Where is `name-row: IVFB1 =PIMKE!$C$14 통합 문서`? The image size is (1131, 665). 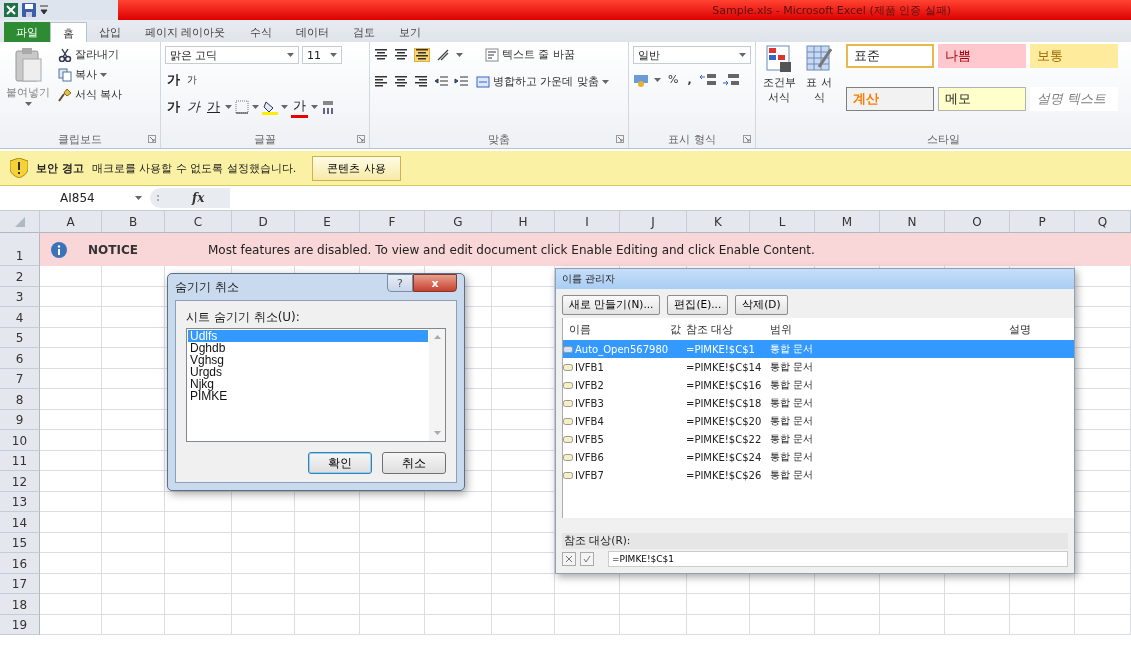 name-row: IVFB1 =PIMKE!$C$14 통합 문서 is located at coordinates (818, 367).